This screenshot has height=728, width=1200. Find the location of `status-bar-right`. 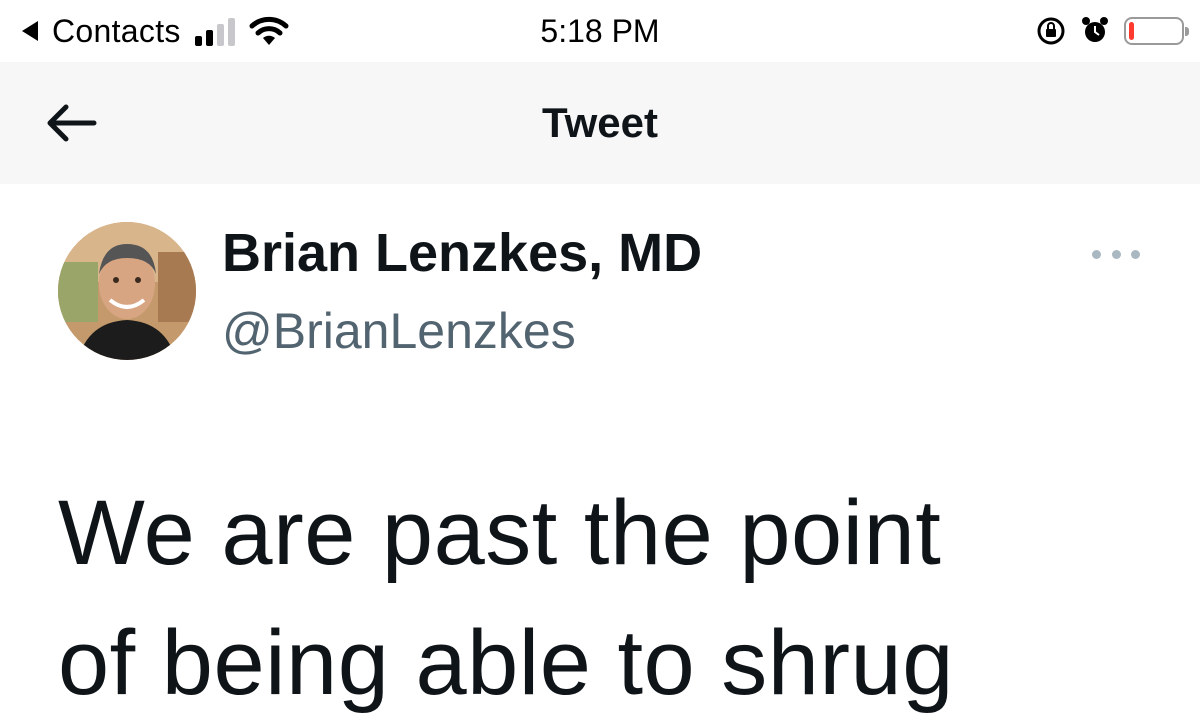

status-bar-right is located at coordinates (1112, 31).